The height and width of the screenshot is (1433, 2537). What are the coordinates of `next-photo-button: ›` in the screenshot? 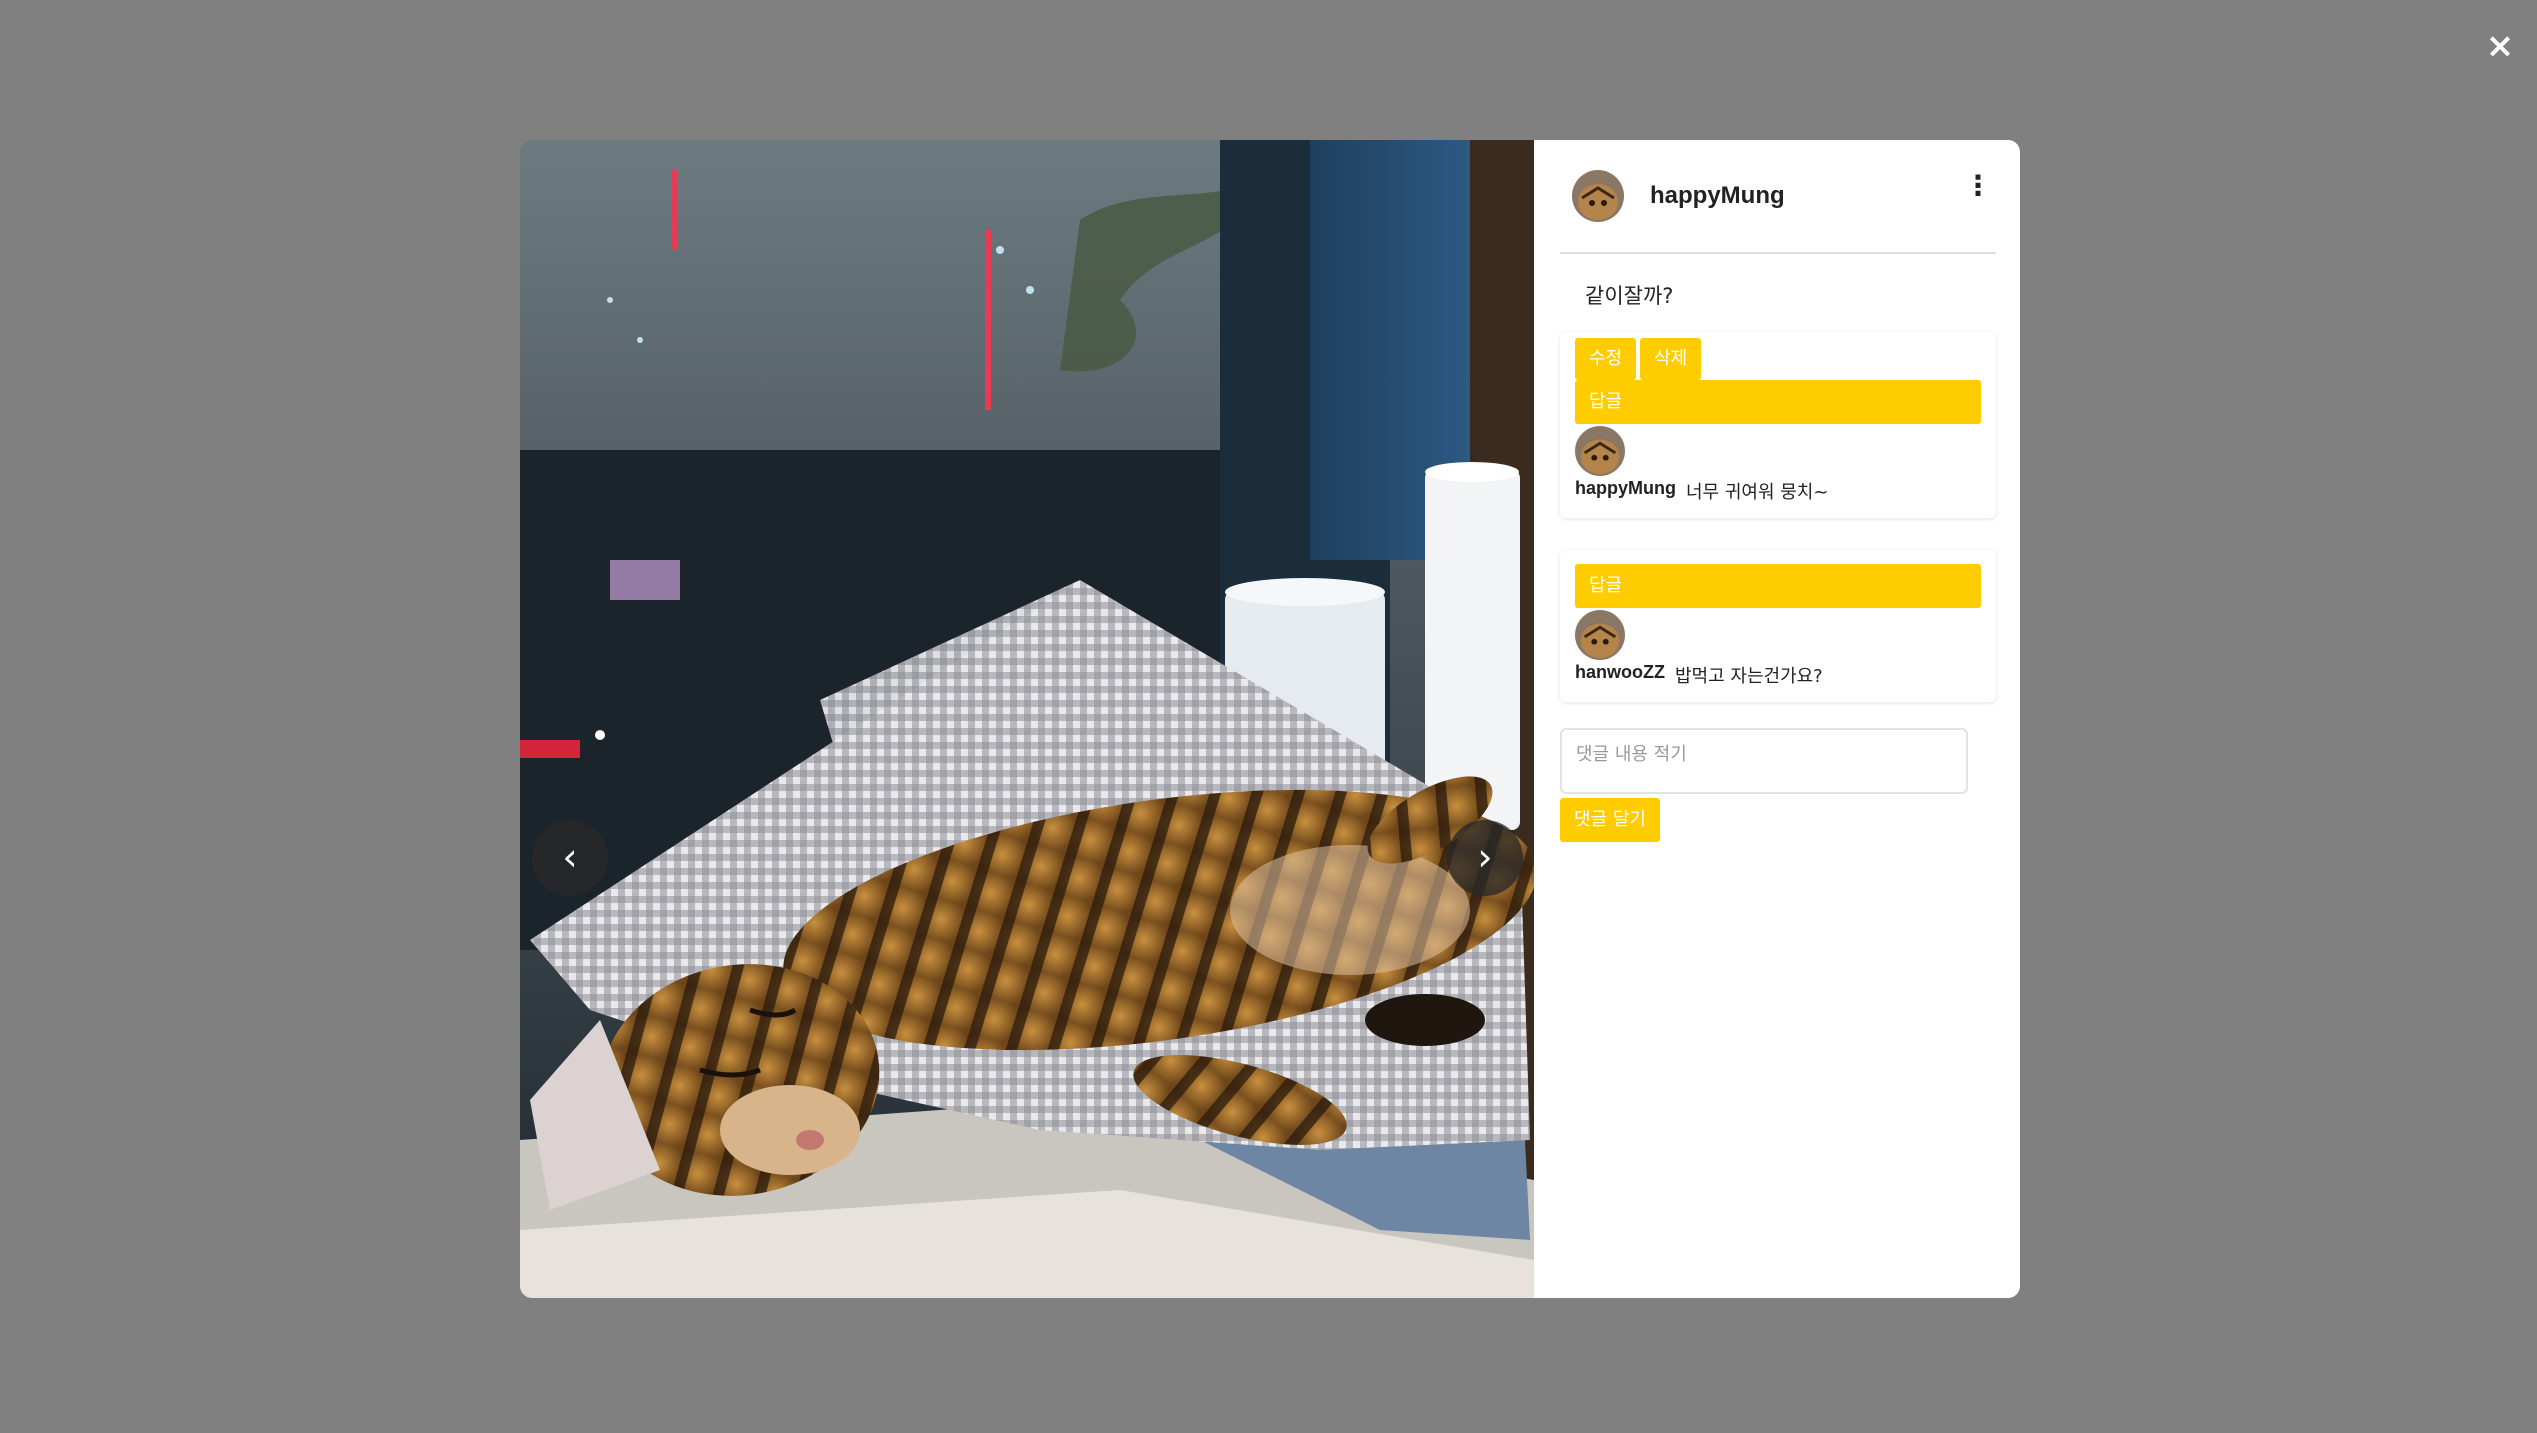 It's located at (1485, 858).